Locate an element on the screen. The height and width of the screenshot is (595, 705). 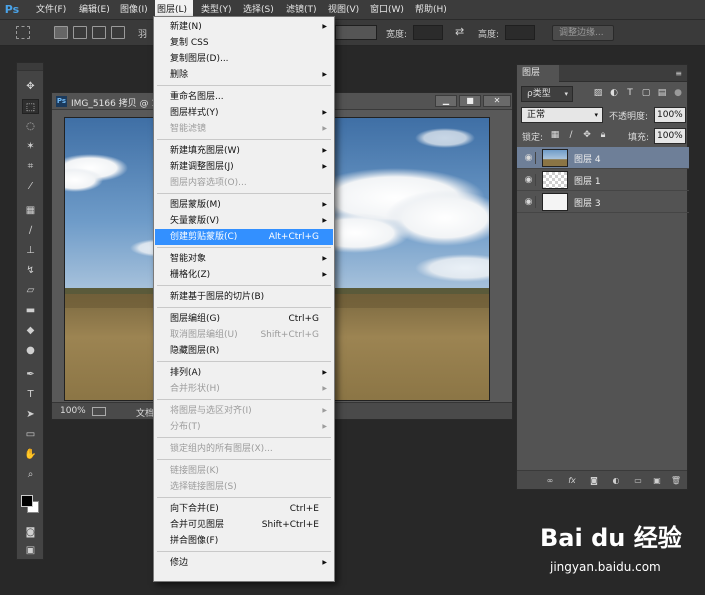
blend-mode-select: 正常 ▾ is located at coordinates (562, 115).